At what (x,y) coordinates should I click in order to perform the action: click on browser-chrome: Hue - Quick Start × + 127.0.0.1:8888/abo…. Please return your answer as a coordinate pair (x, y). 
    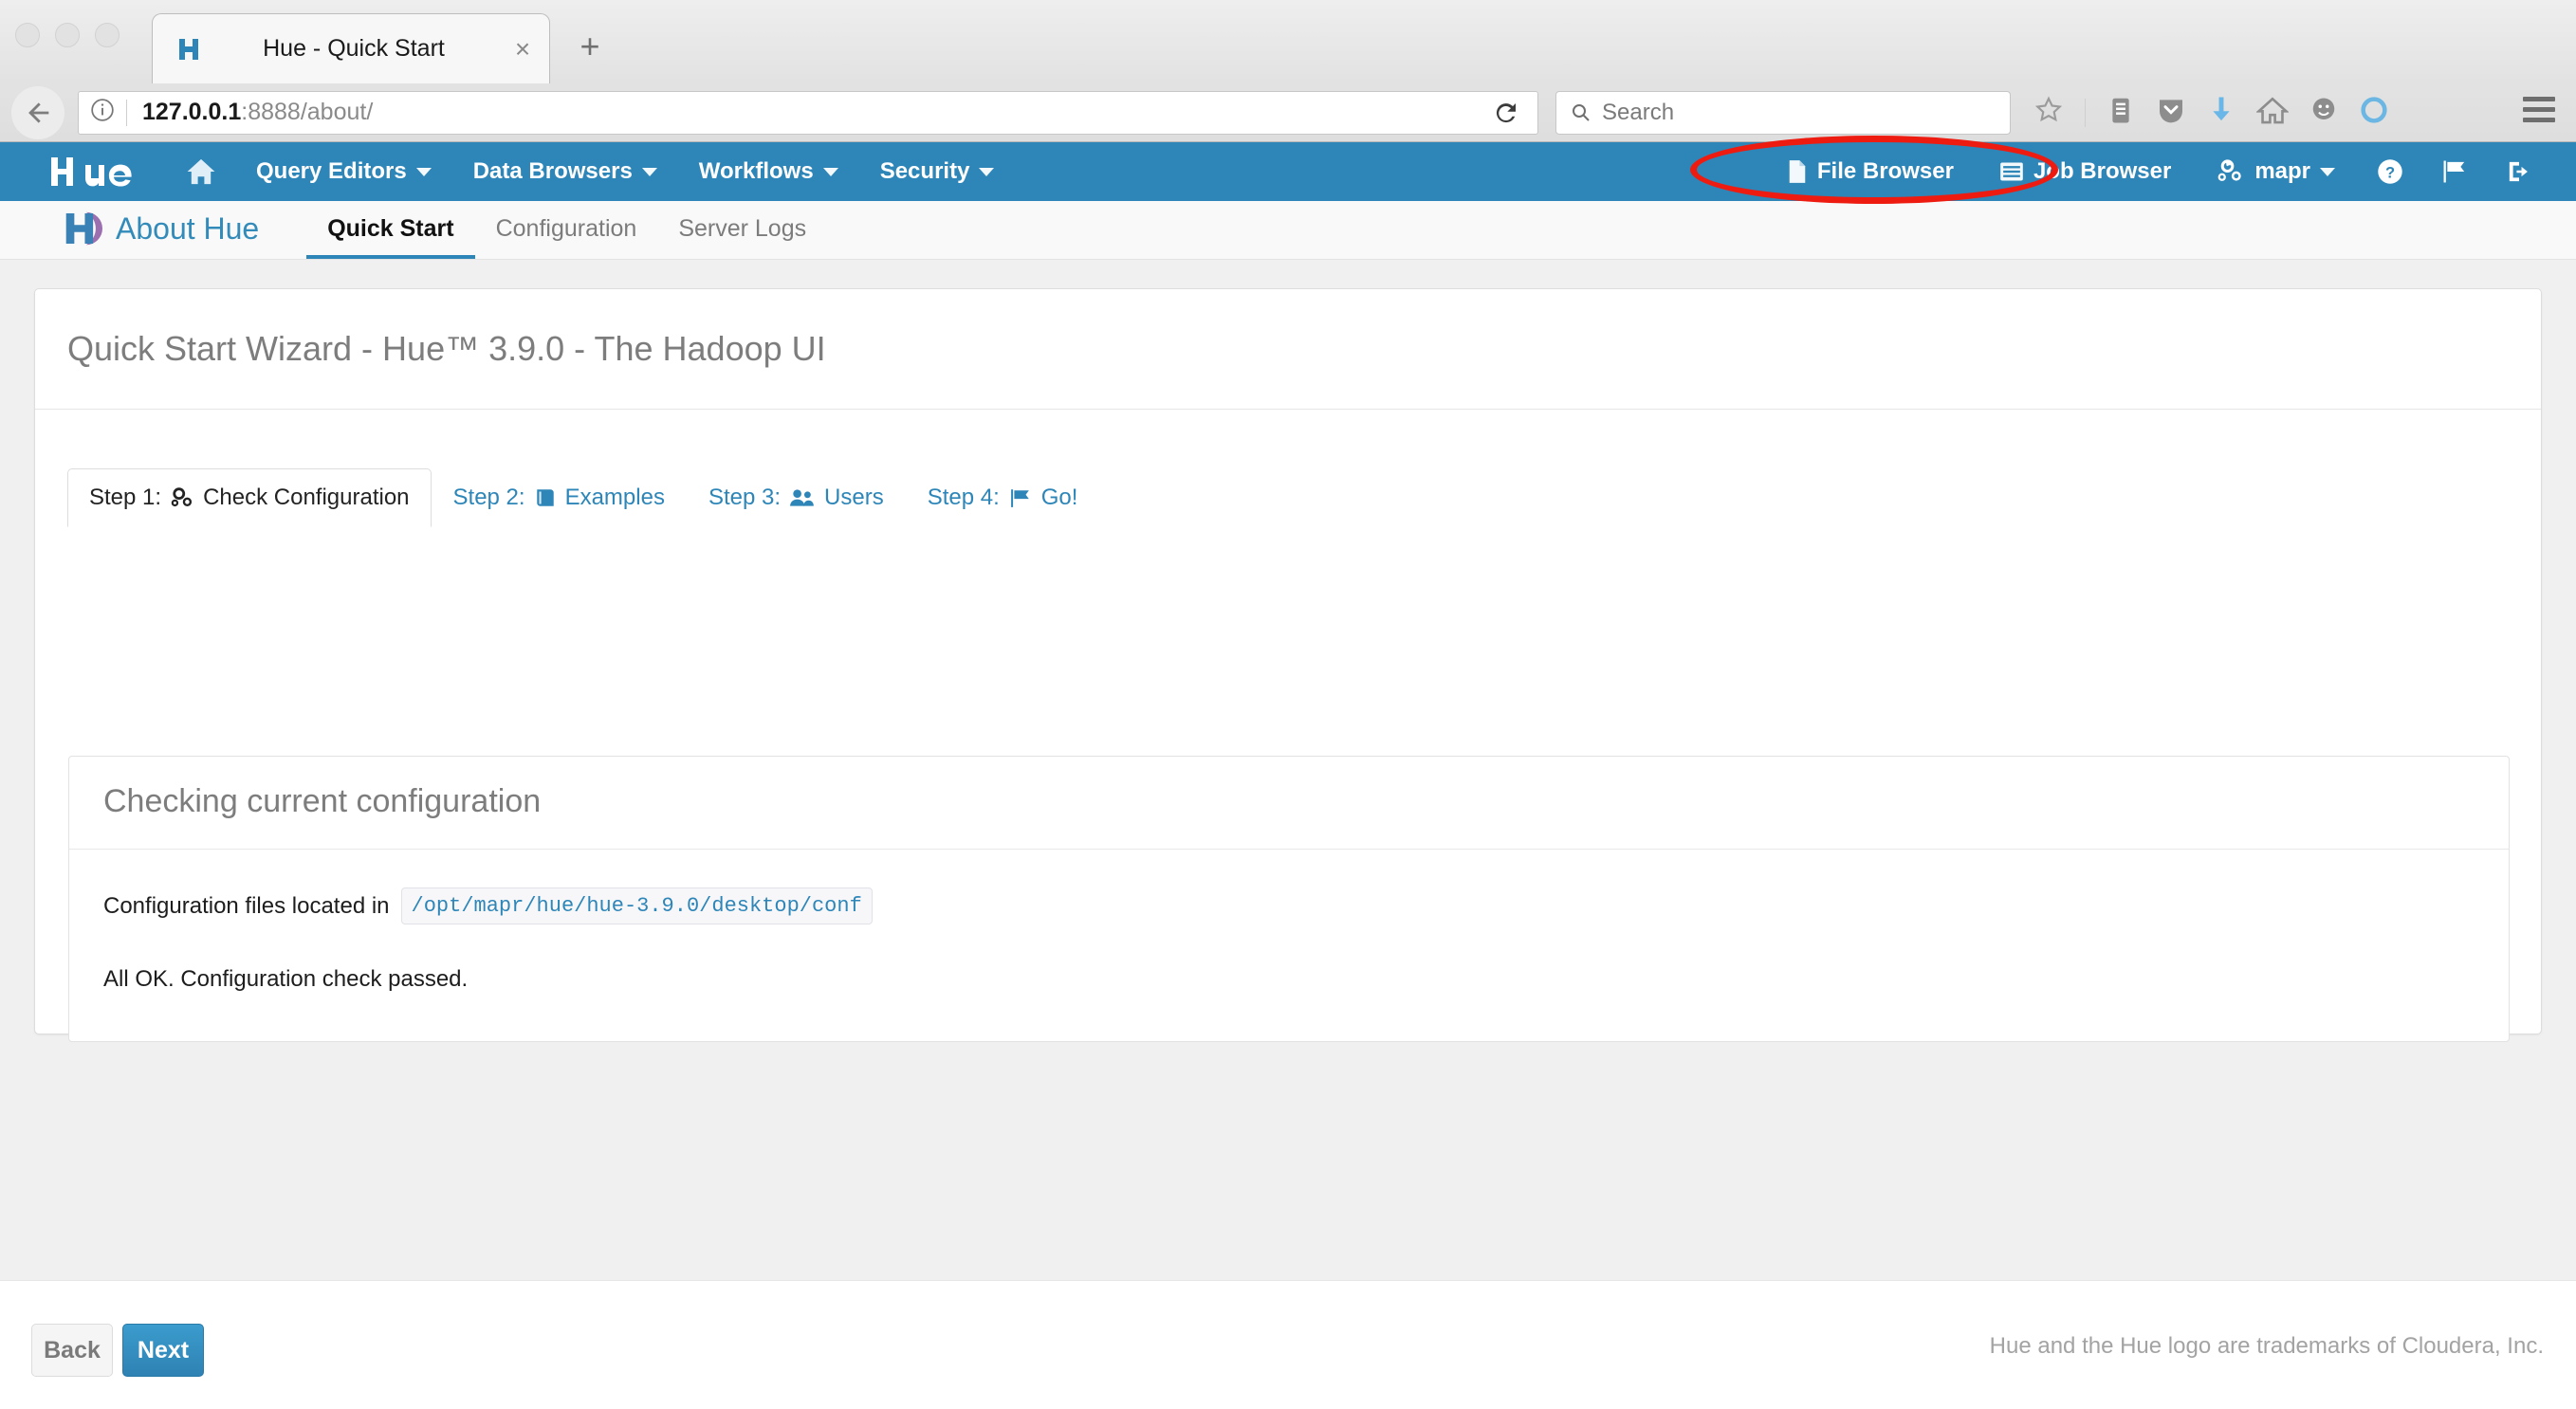
    Looking at the image, I should click on (1288, 71).